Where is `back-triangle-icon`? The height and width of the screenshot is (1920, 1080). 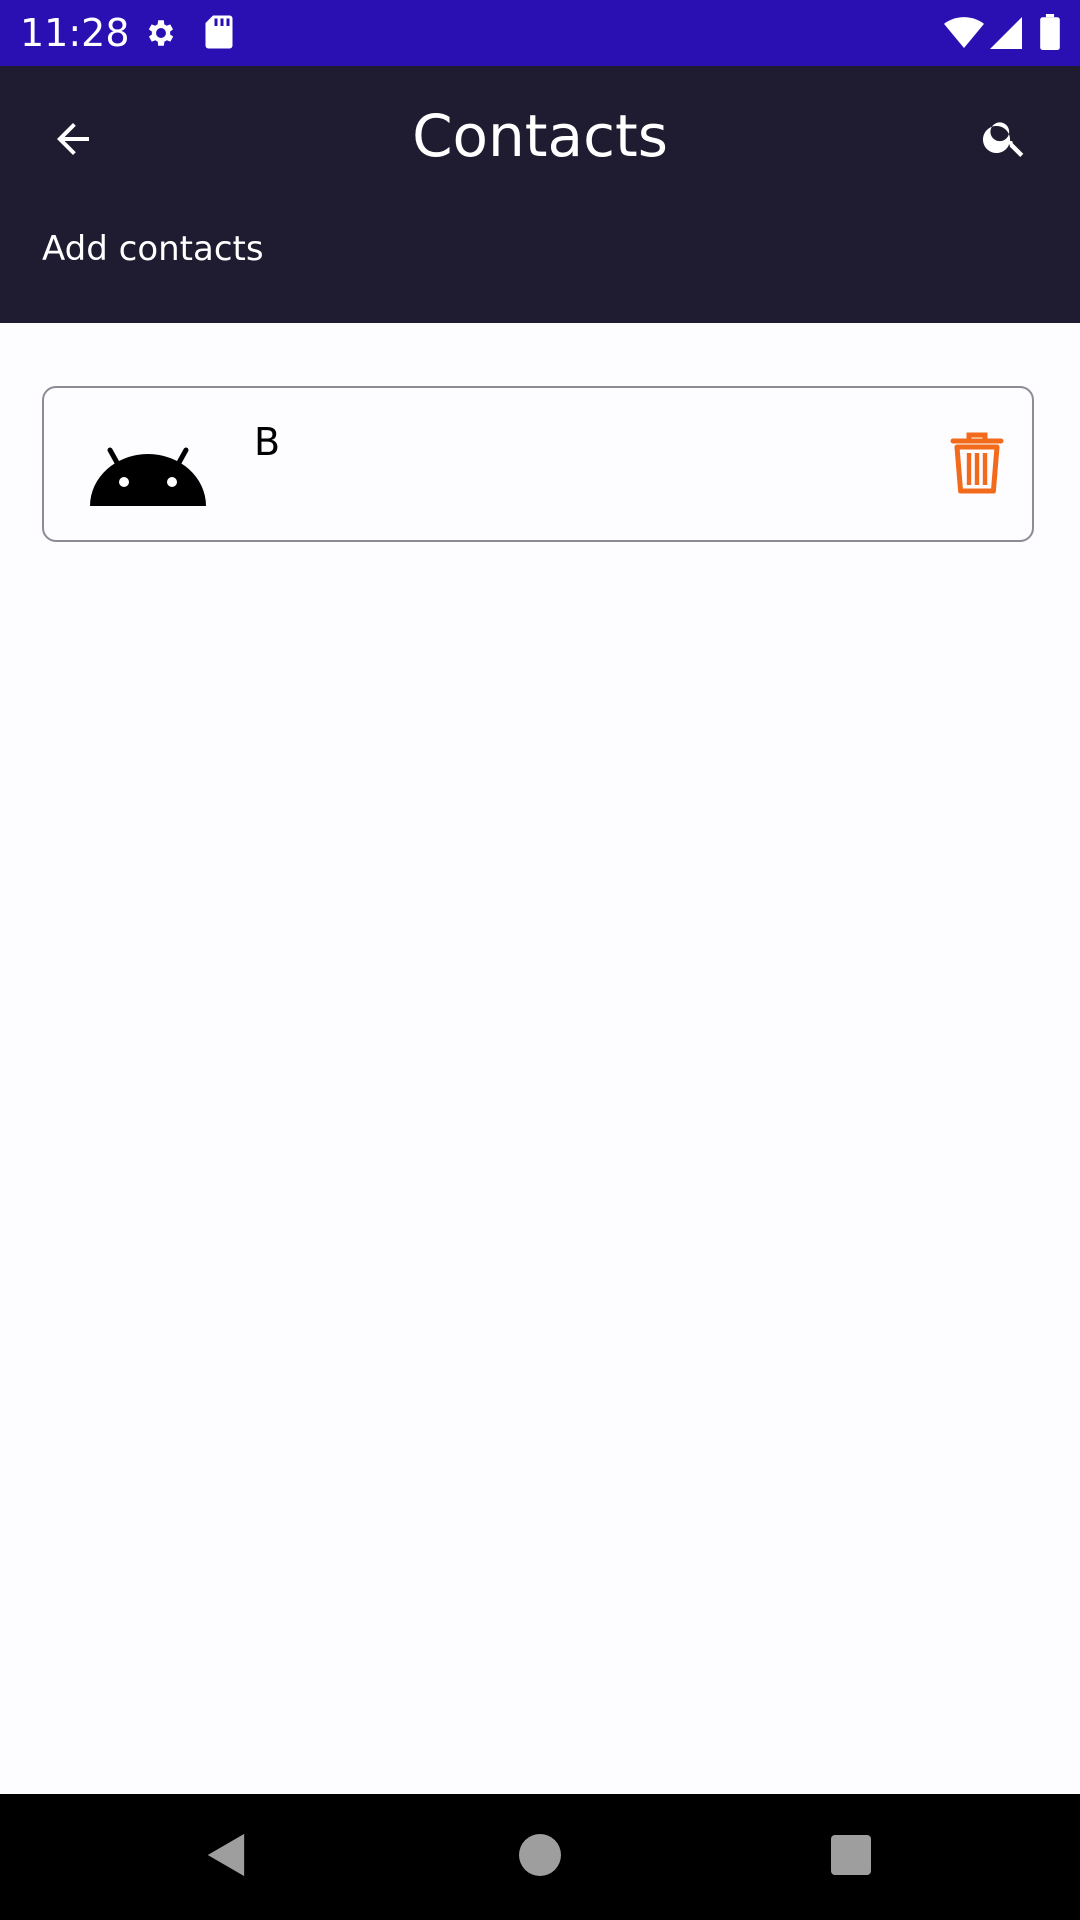
back-triangle-icon is located at coordinates (225, 1857).